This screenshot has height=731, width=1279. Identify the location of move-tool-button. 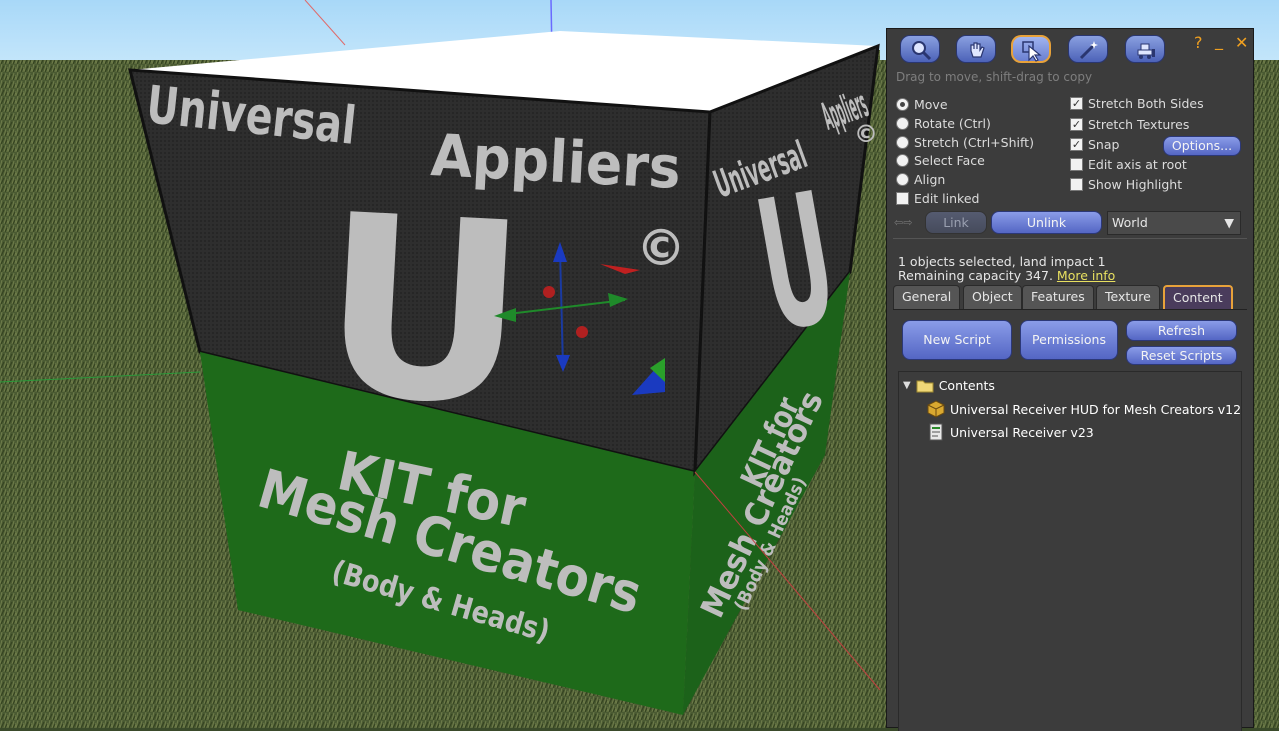
(976, 49).